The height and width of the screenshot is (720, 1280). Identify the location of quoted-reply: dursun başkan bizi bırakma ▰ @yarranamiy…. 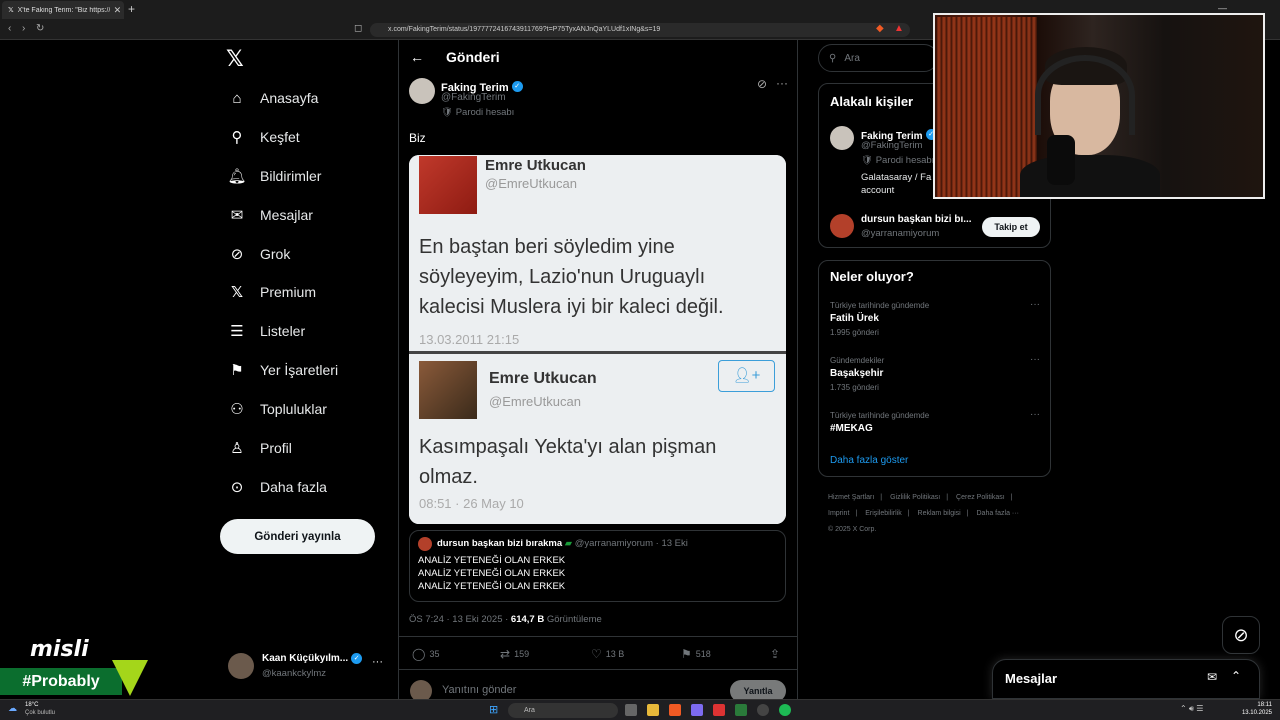
(597, 566).